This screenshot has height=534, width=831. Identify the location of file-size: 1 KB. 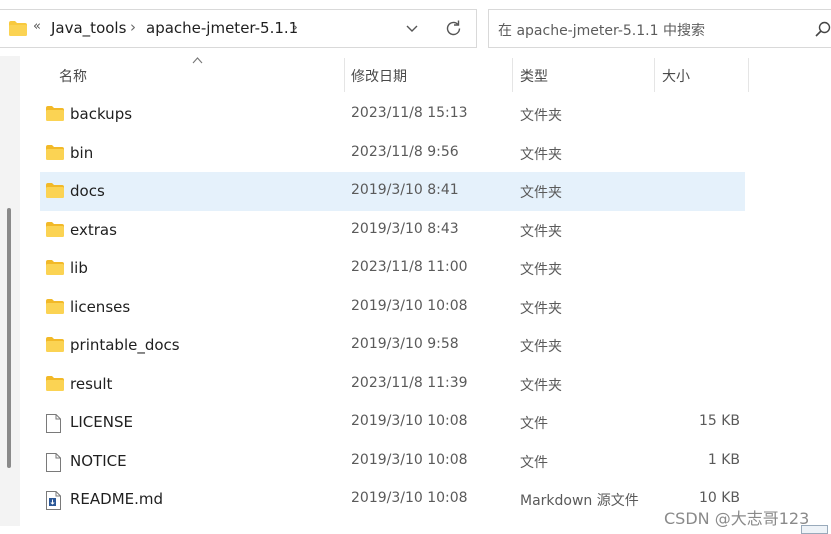
(723, 459).